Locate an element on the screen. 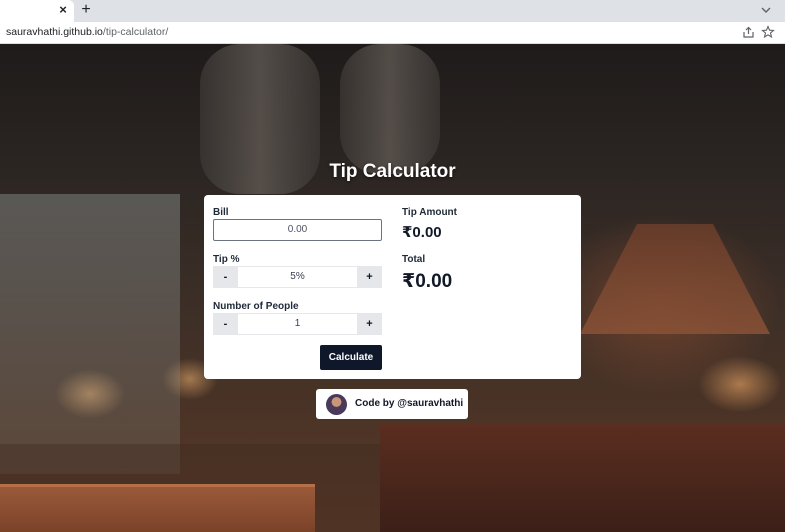  tip-amount-label: Tip Amount is located at coordinates (429, 212).